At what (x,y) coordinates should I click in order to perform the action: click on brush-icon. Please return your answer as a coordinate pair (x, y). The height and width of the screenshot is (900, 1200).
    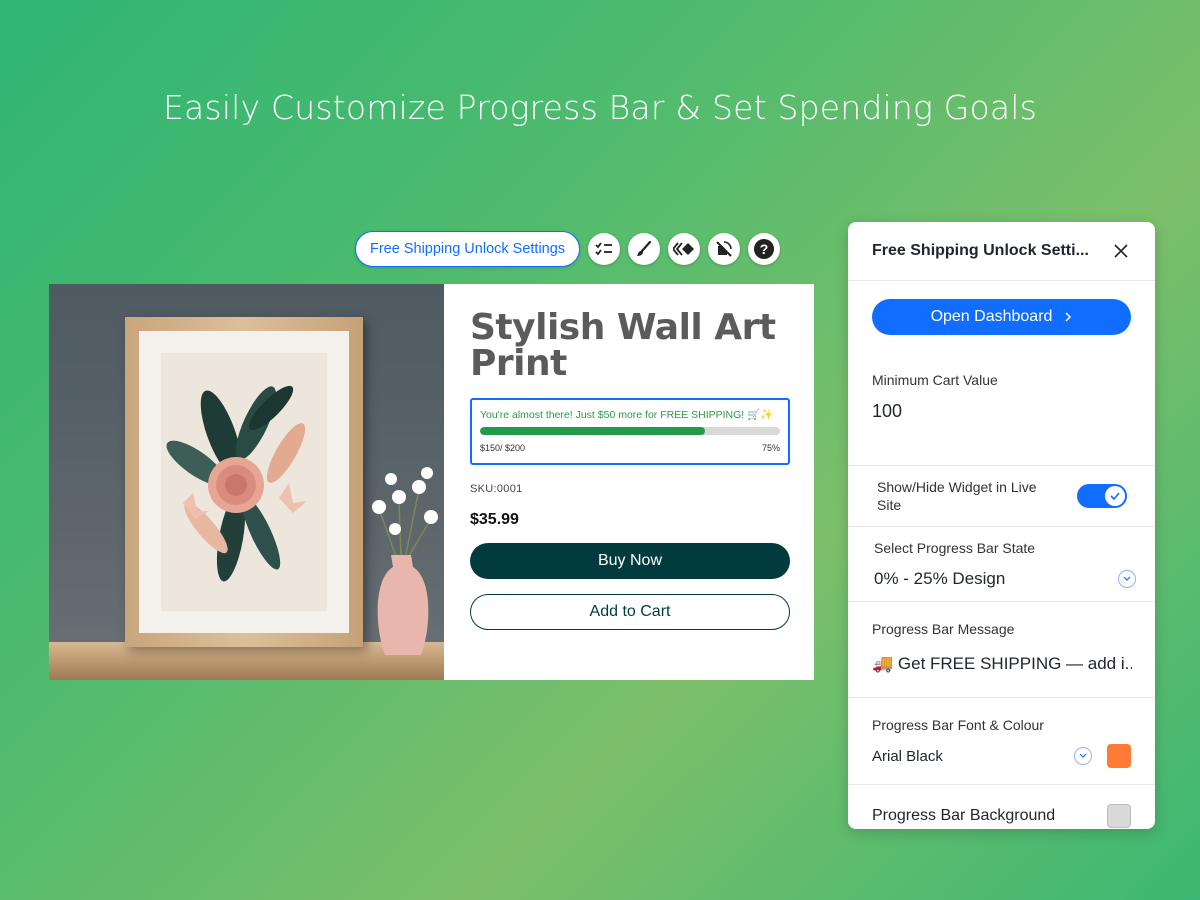
    Looking at the image, I should click on (644, 249).